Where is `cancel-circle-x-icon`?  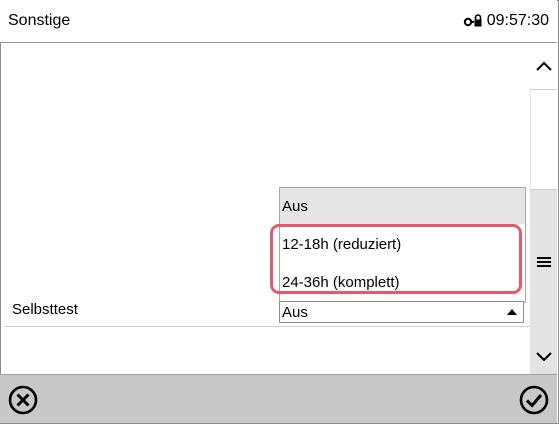 cancel-circle-x-icon is located at coordinates (23, 400).